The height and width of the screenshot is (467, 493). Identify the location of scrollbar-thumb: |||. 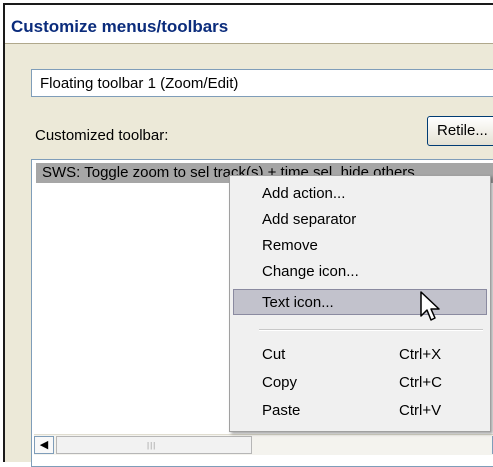
(154, 445).